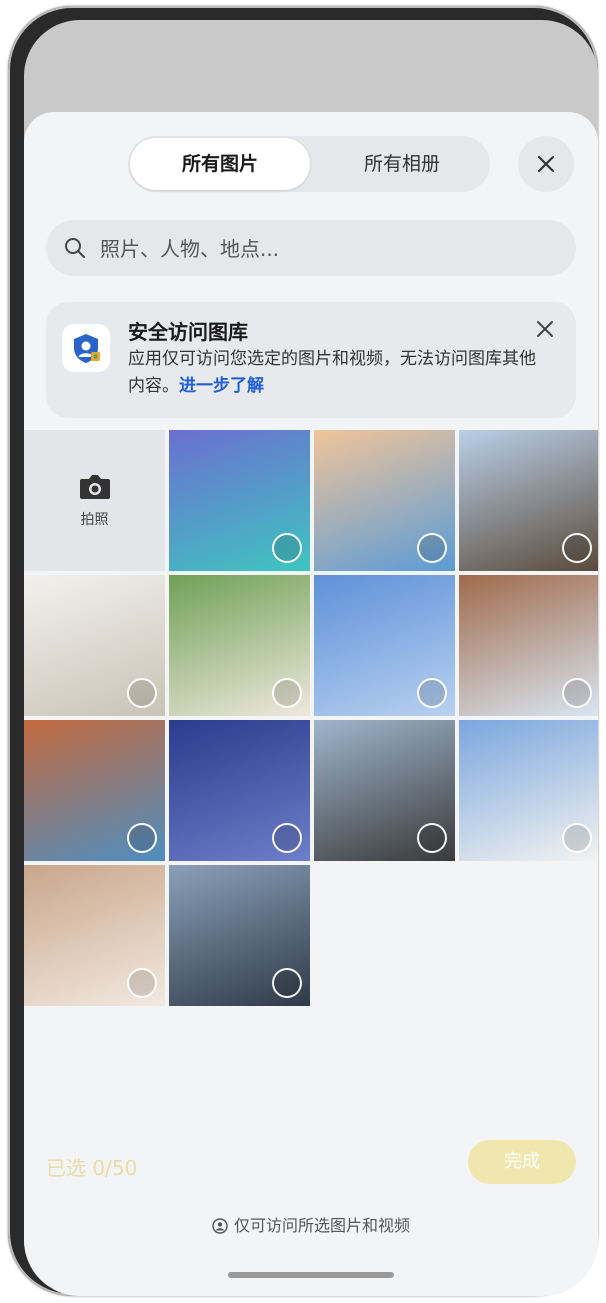  I want to click on secure-access-notice: 安全访问图库 应用仅可访问您选定的图片和视频，无法访问图库其他内容。进一步了解, so click(311, 360).